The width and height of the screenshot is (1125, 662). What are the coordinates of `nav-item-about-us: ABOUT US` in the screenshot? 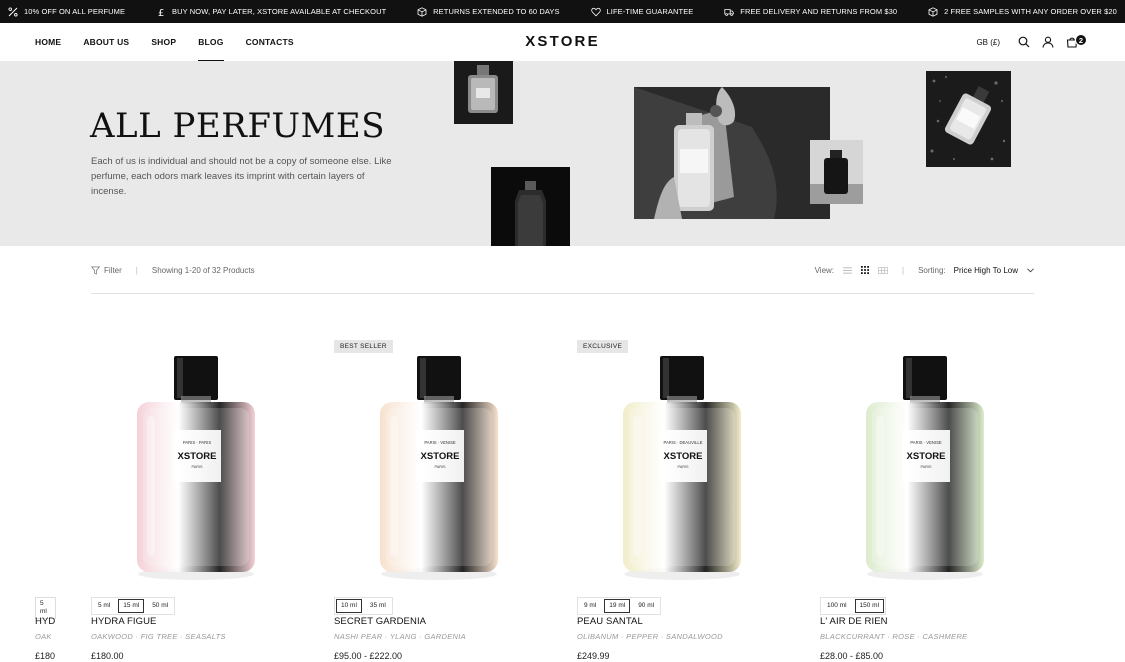 It's located at (106, 42).